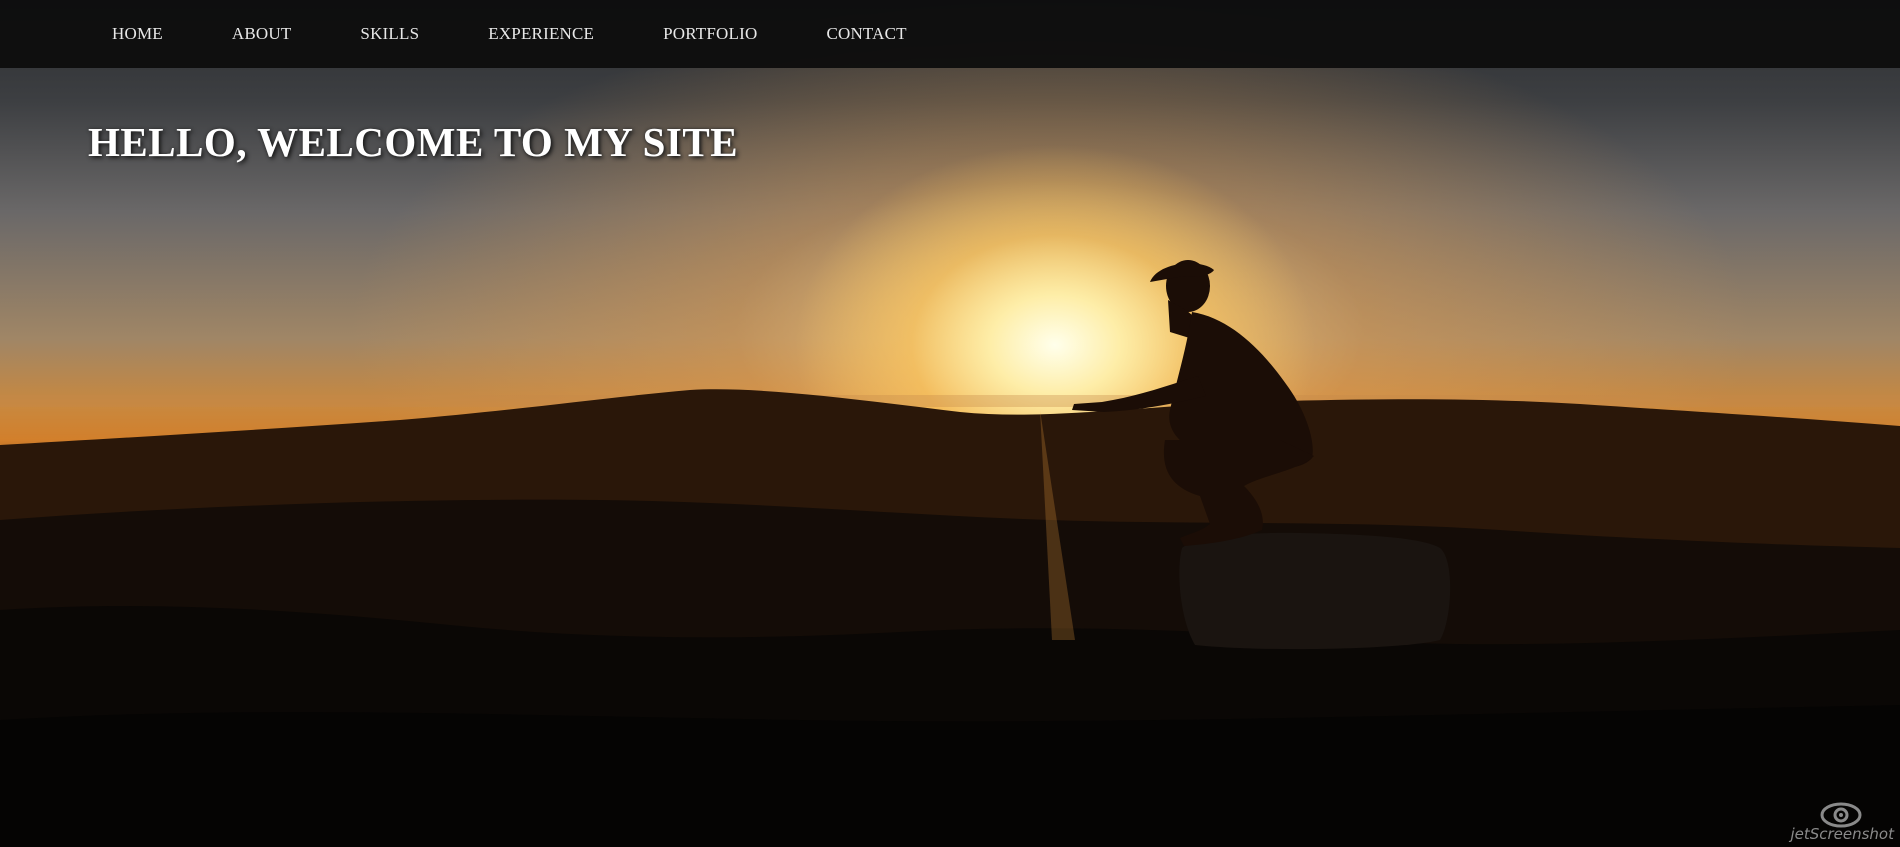  Describe the element at coordinates (710, 34) in the screenshot. I see `nav-item-portfolio: PORTFOLIO` at that location.